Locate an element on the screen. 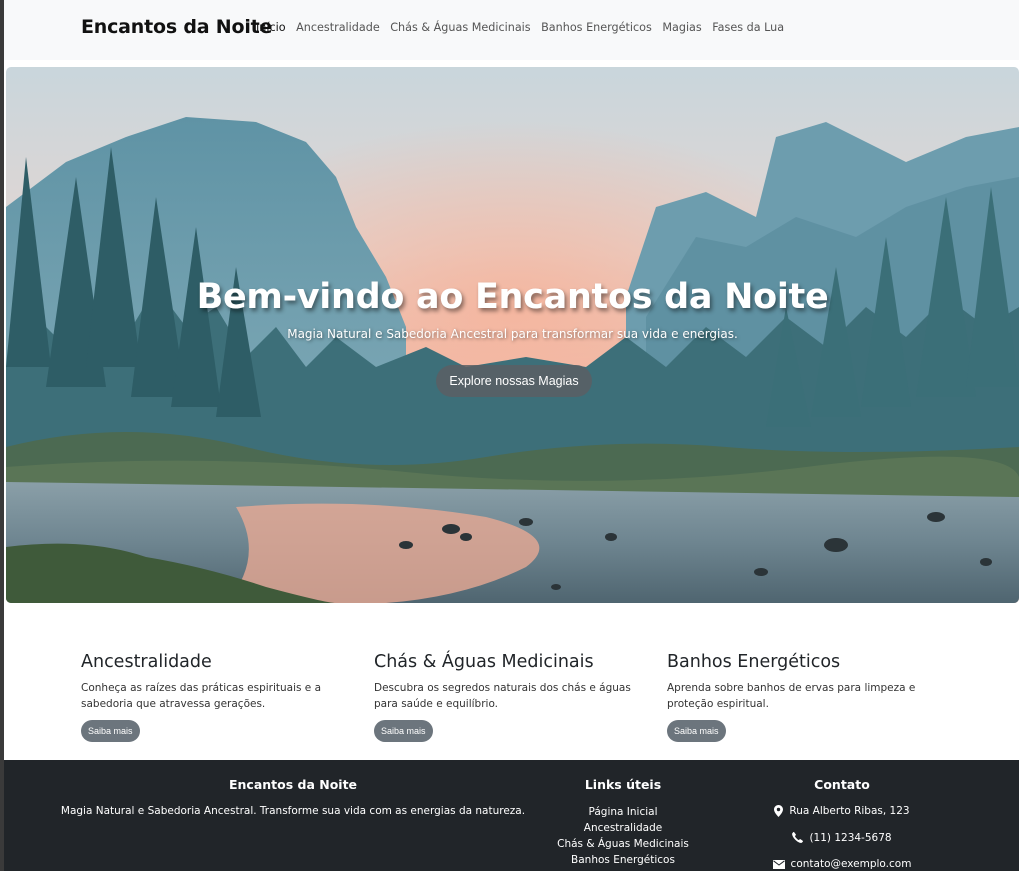 The image size is (1019, 871). explore-magias-button: Explore nossas Magias is located at coordinates (514, 381).